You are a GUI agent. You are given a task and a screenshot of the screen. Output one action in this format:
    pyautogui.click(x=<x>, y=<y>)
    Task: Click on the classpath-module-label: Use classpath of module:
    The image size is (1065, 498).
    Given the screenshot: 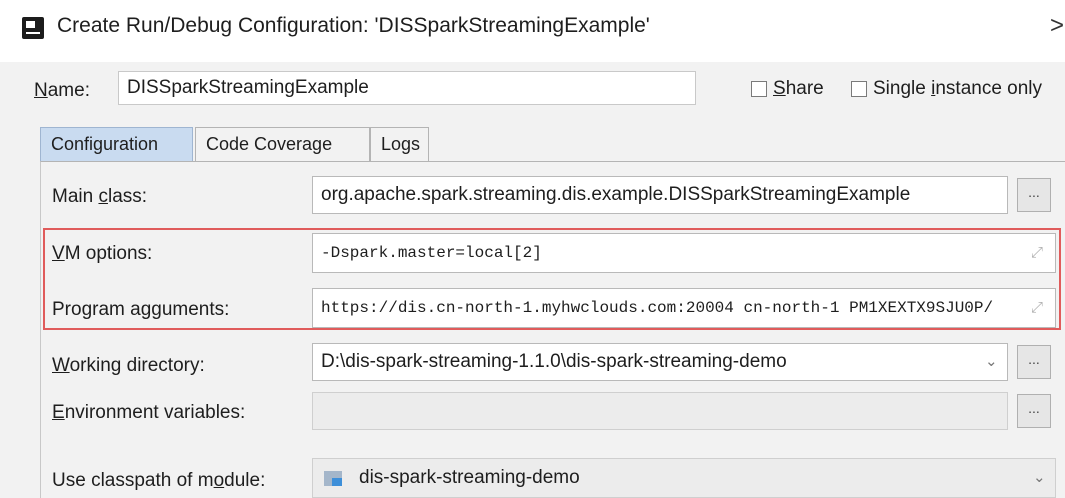 What is the action you would take?
    pyautogui.click(x=159, y=480)
    